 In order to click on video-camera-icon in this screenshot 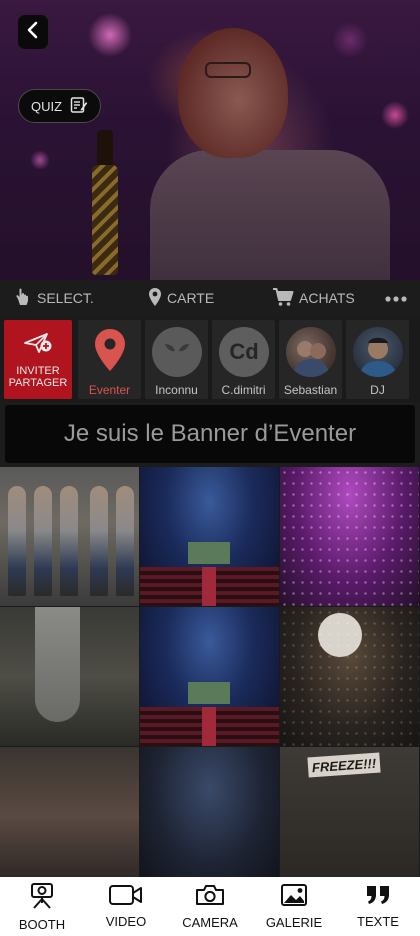, I will do `click(126, 897)`.